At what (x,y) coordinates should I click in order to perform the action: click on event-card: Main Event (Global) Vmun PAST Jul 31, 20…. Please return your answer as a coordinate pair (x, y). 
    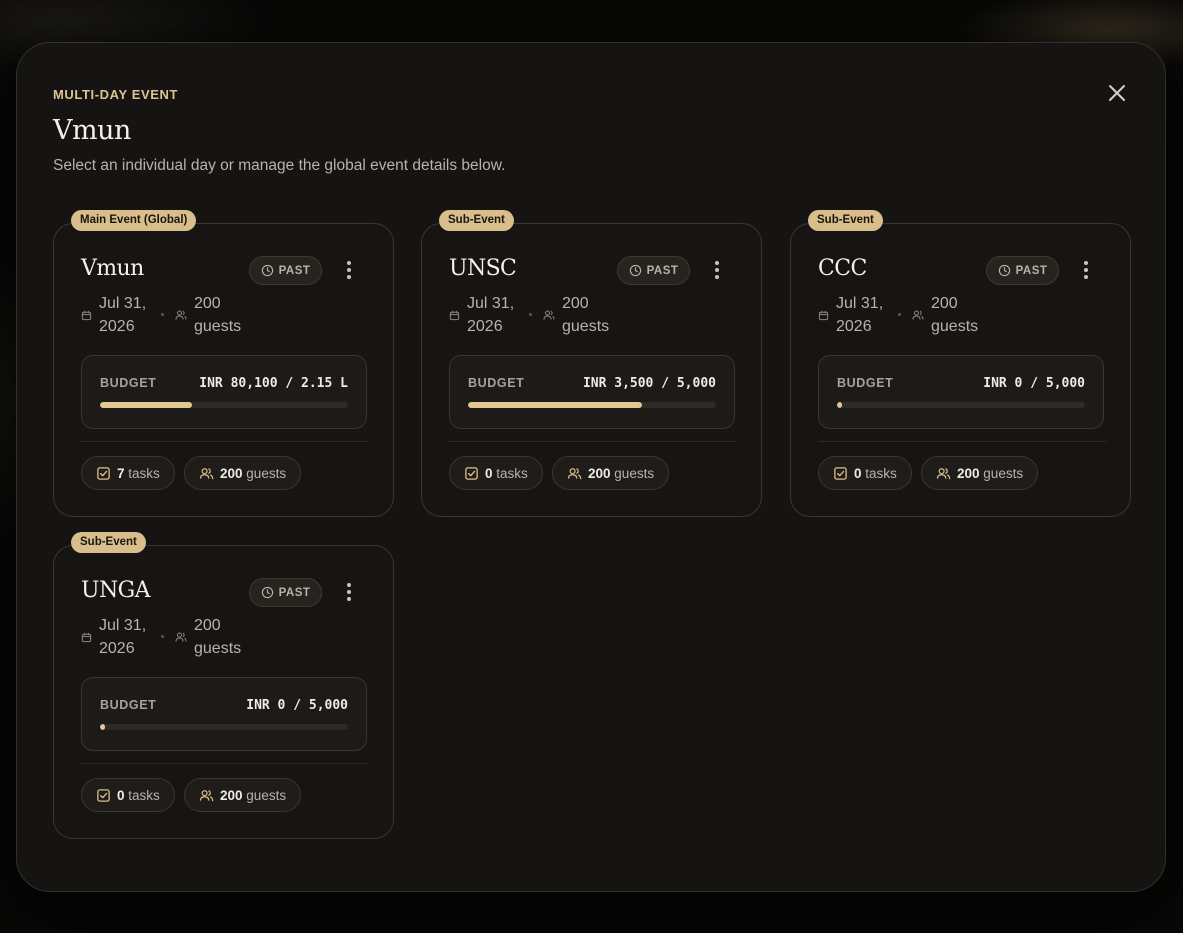
    Looking at the image, I should click on (223, 363).